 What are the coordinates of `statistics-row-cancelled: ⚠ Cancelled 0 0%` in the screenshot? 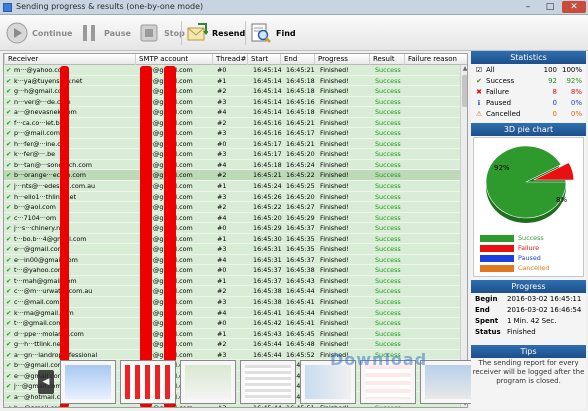 It's located at (529, 115).